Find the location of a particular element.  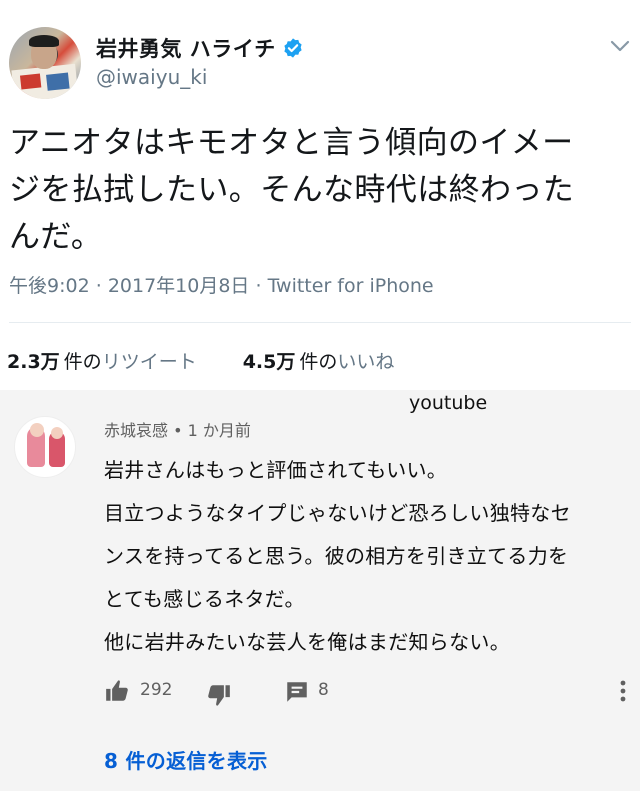

retweet-stat: 2.3万 件の リツイート is located at coordinates (102, 360).